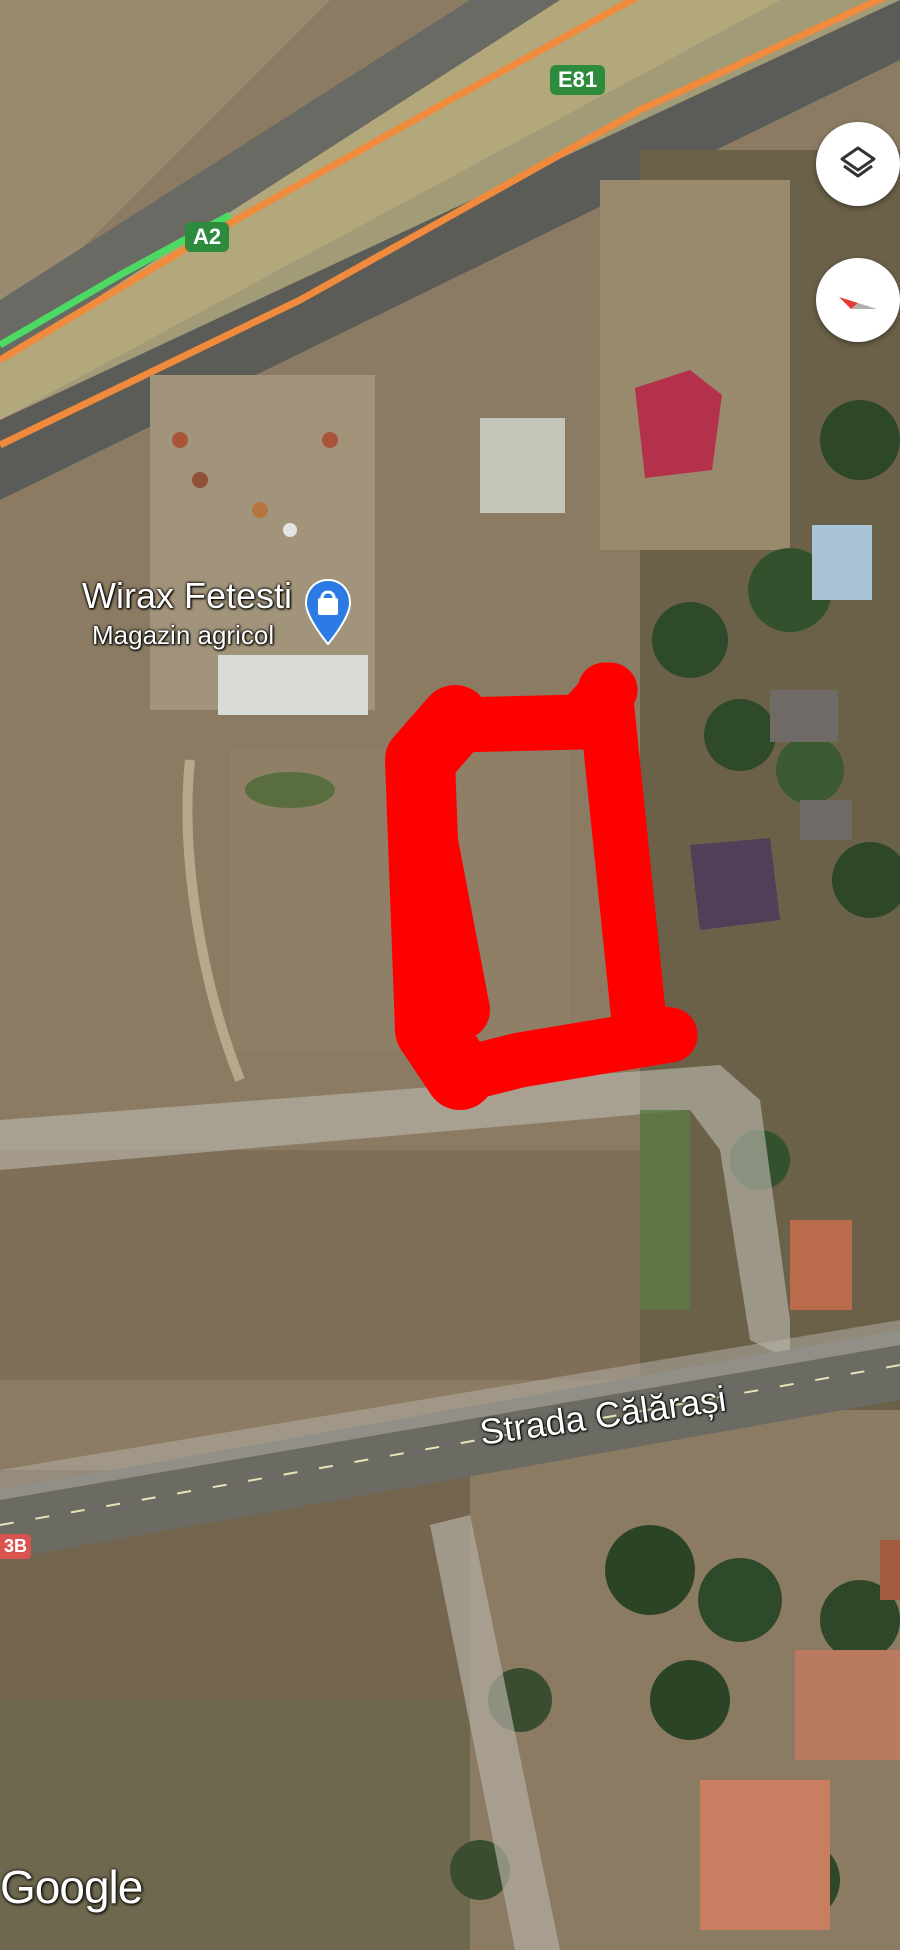  Describe the element at coordinates (328, 613) in the screenshot. I see `shopping-bag-icon` at that location.